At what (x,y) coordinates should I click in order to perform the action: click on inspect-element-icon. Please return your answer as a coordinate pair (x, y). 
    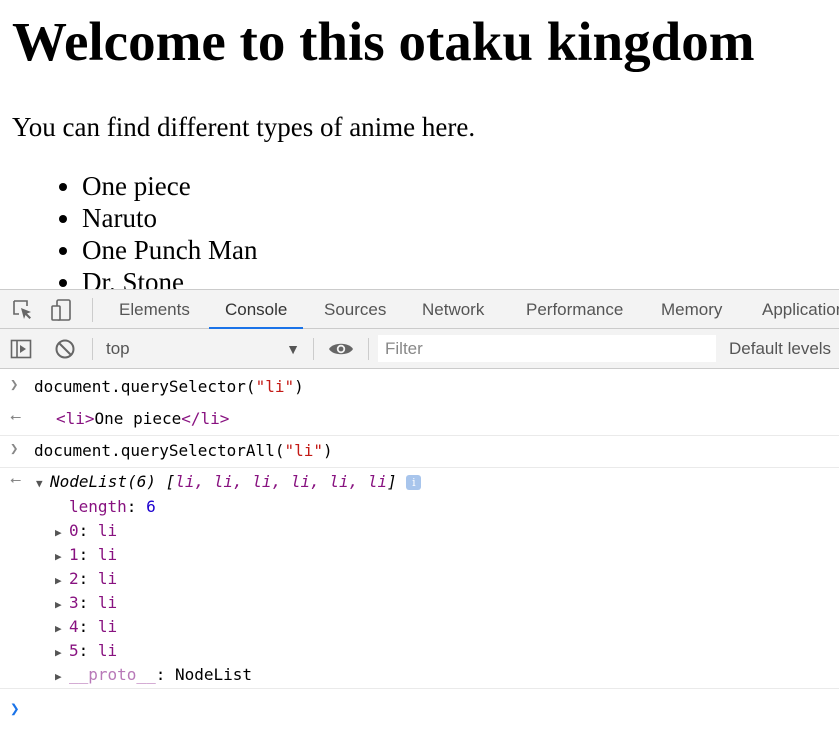
    Looking at the image, I should click on (23, 310).